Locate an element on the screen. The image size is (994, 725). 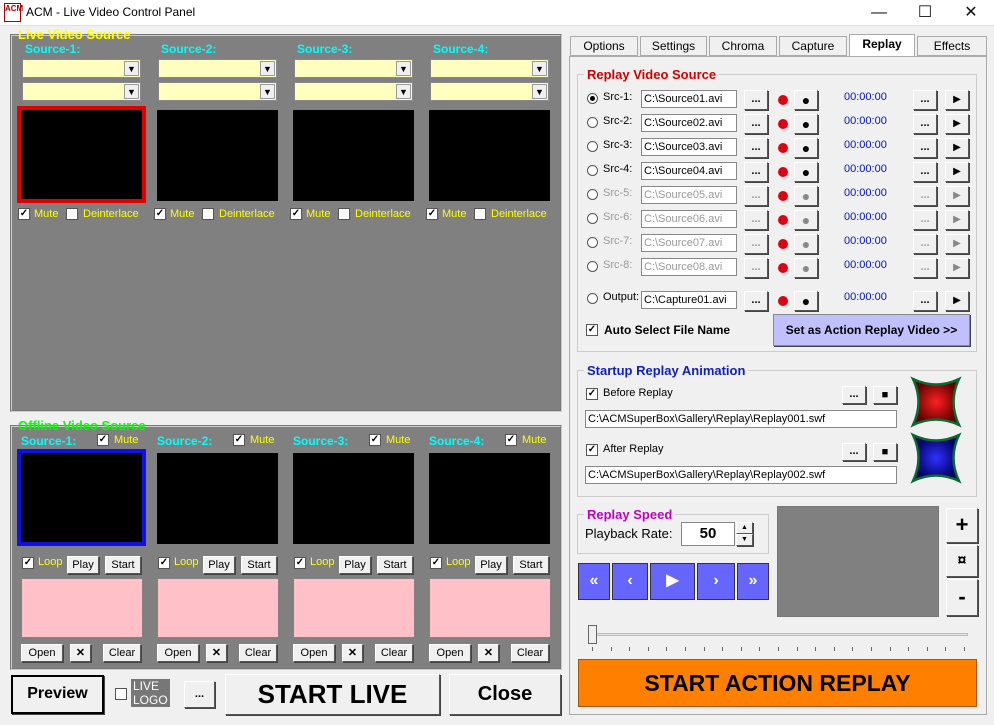
tab-chroma: Chroma is located at coordinates (743, 46).